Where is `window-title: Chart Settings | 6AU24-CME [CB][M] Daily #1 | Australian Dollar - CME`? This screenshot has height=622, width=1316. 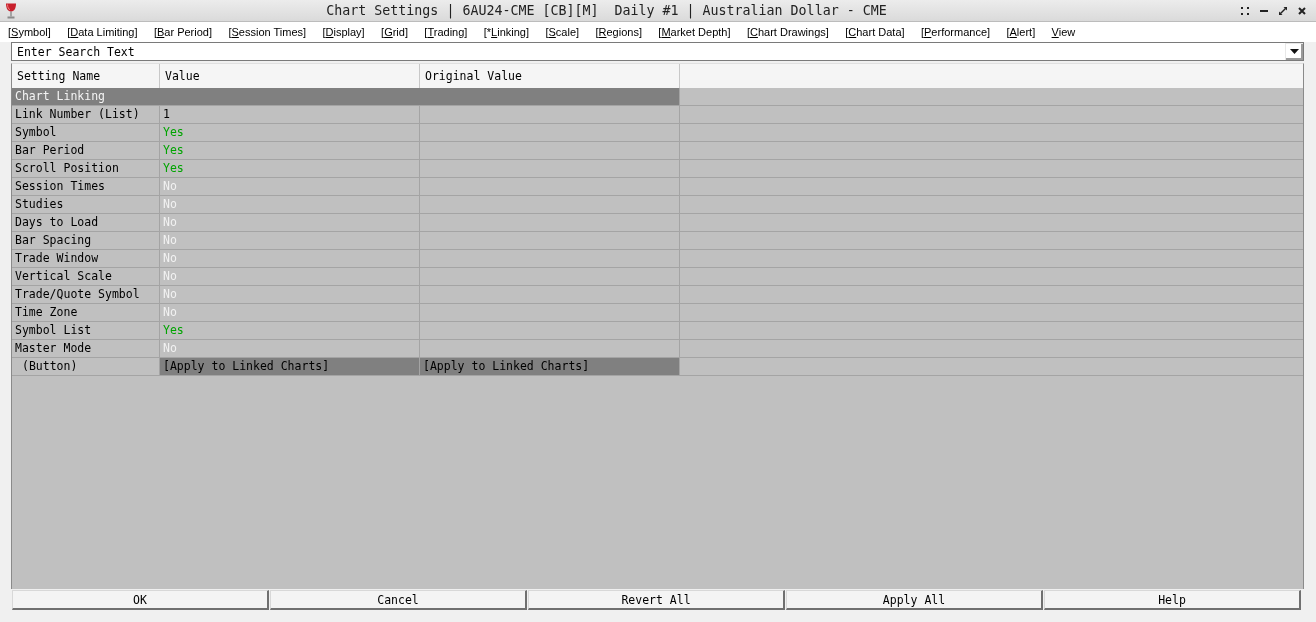
window-title: Chart Settings | 6AU24-CME [CB][M] Daily #1 | Australian Dollar - CME is located at coordinates (606, 10).